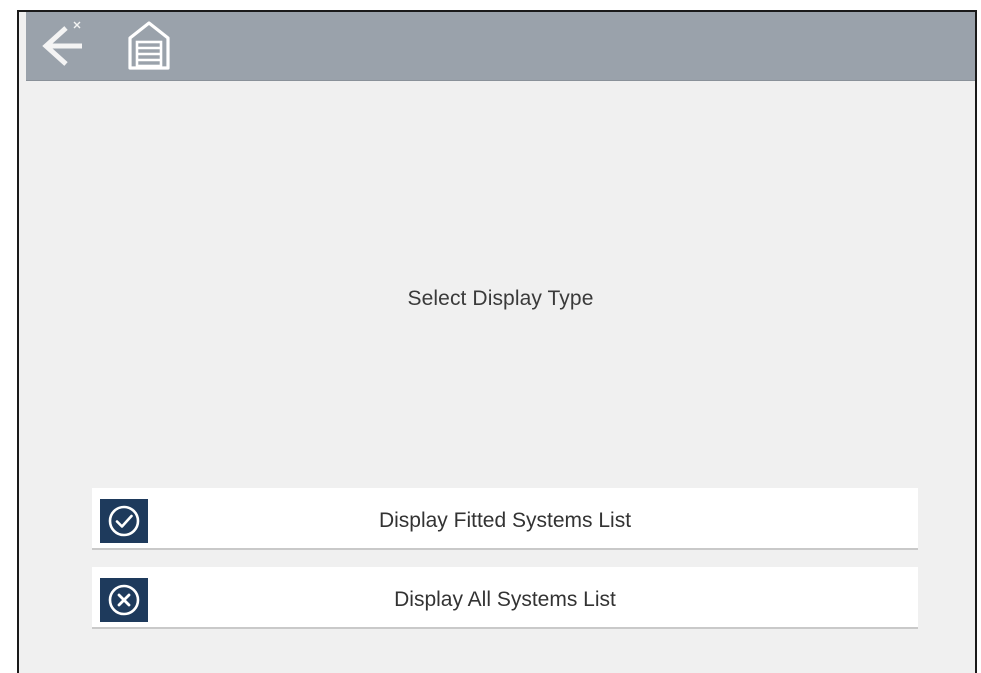 This screenshot has width=981, height=673. I want to click on display-fitted-systems-button: Display Fitted Systems List, so click(505, 519).